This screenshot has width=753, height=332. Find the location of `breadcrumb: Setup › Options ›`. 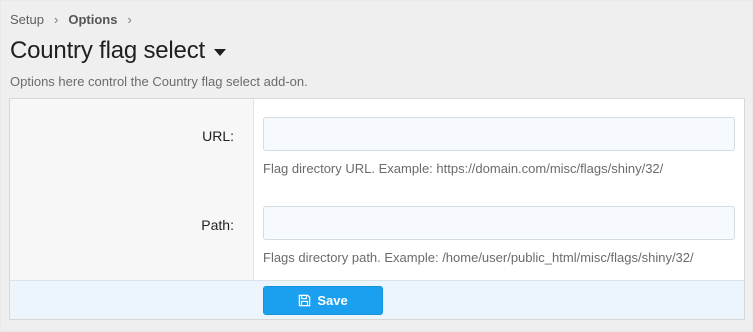

breadcrumb: Setup › Options › is located at coordinates (76, 19).